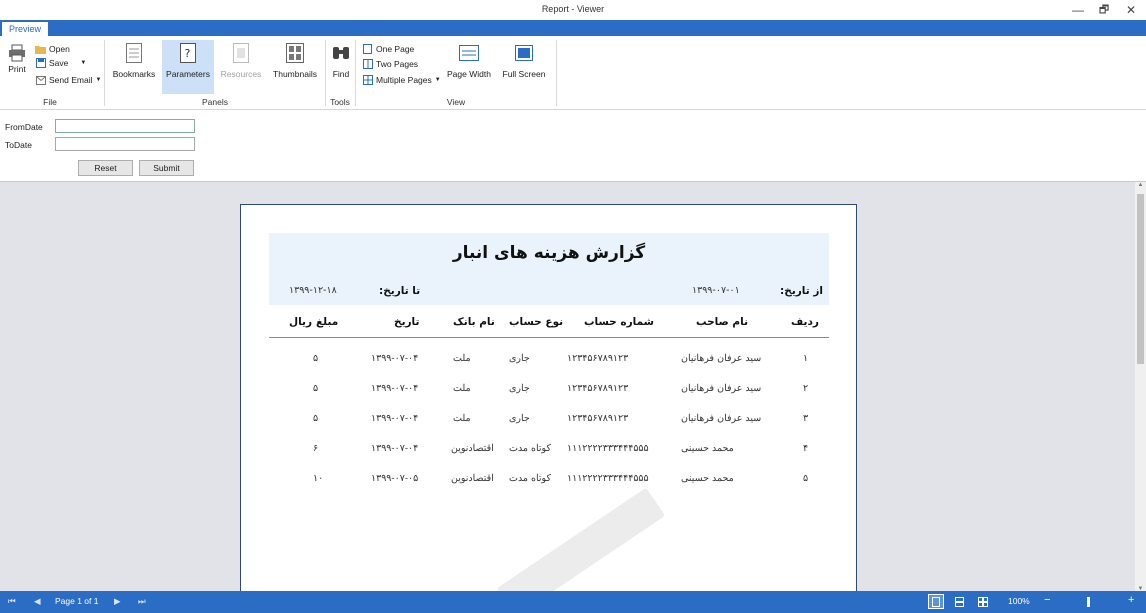 The image size is (1146, 613). Describe the element at coordinates (806, 478) in the screenshot. I see `cell-row: ۵` at that location.